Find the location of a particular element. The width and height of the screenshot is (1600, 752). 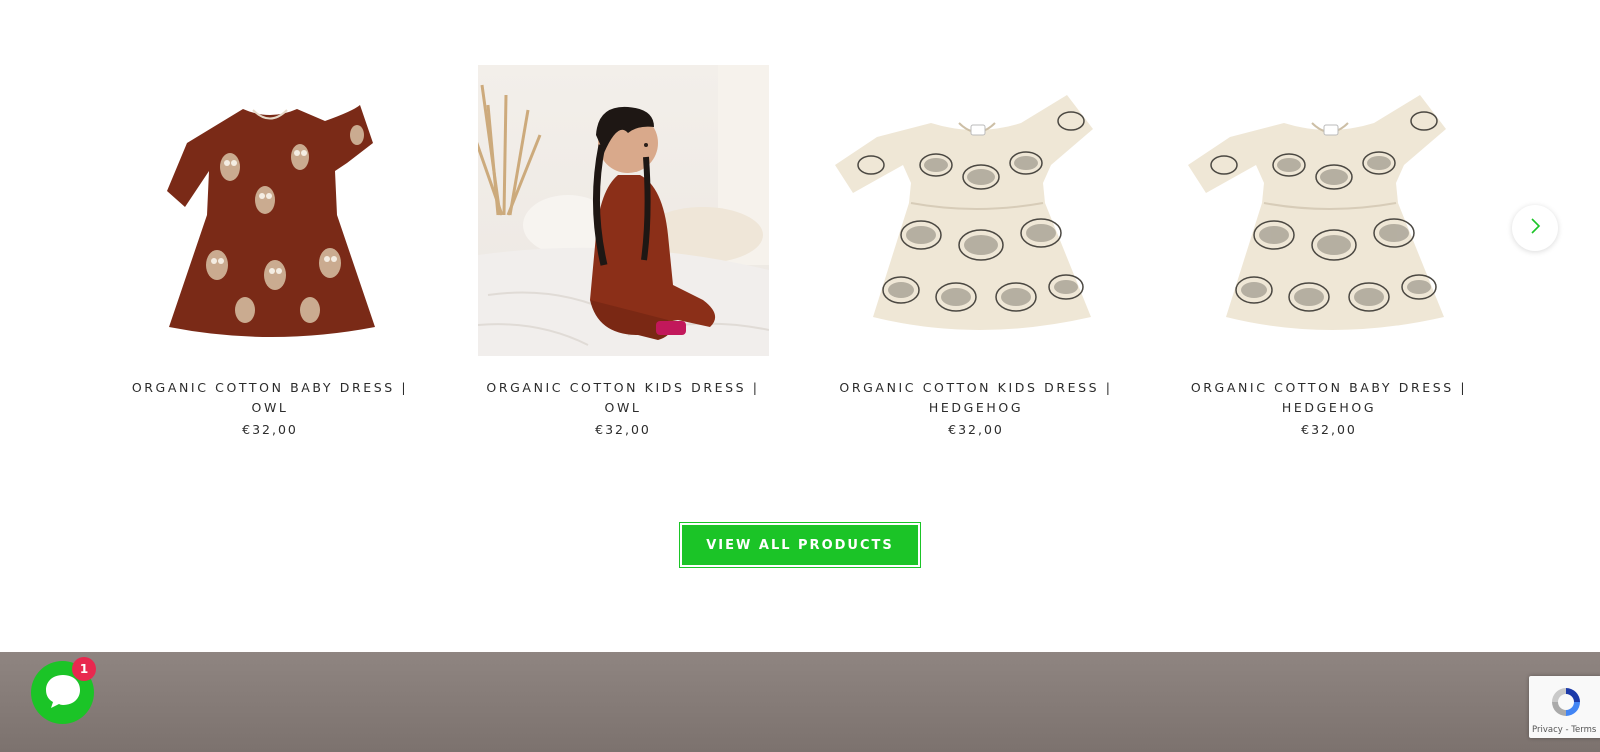

recaptcha-badge: Privacy - Terms is located at coordinates (1564, 707).